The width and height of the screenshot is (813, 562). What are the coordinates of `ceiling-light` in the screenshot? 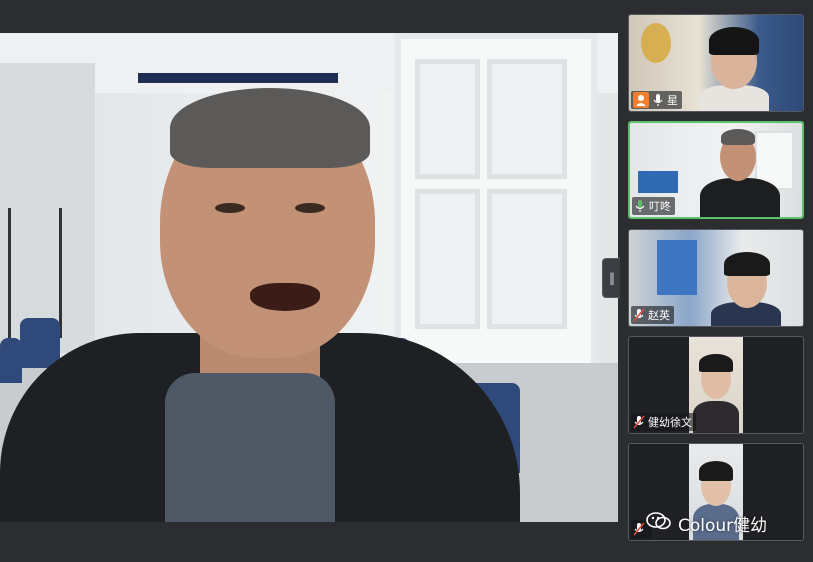 It's located at (238, 78).